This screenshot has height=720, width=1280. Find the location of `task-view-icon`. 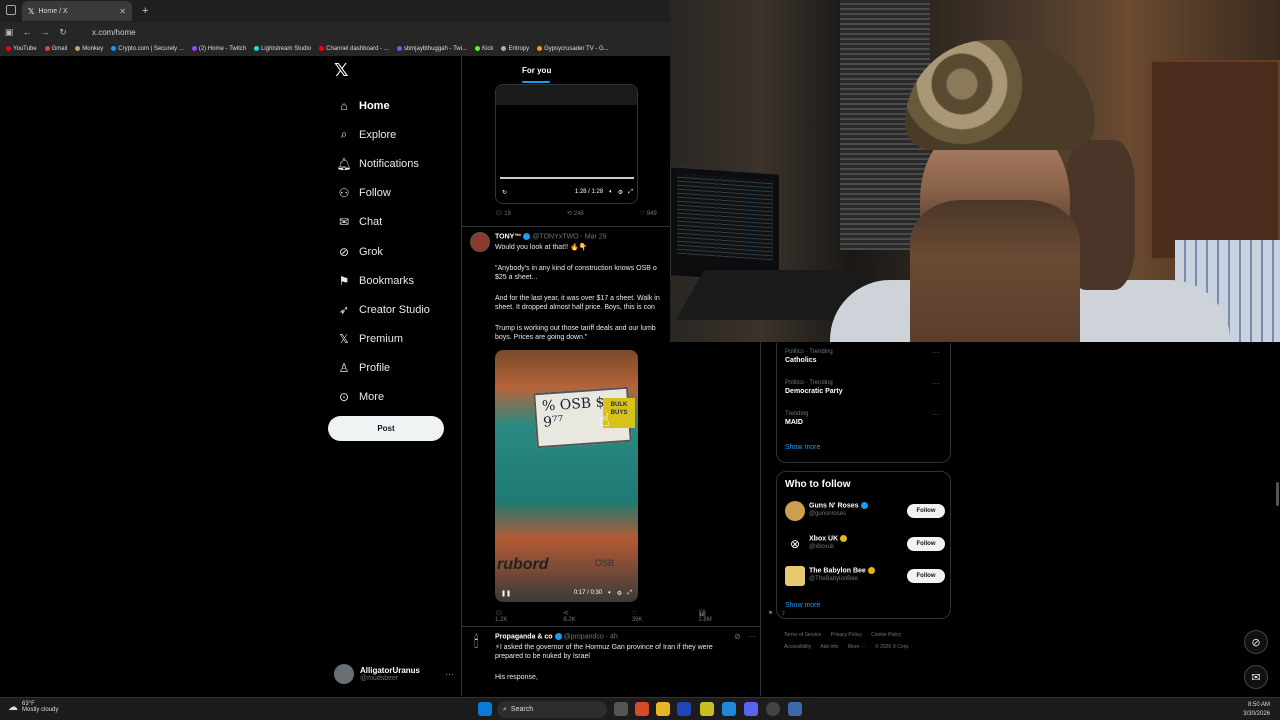

task-view-icon is located at coordinates (621, 709).